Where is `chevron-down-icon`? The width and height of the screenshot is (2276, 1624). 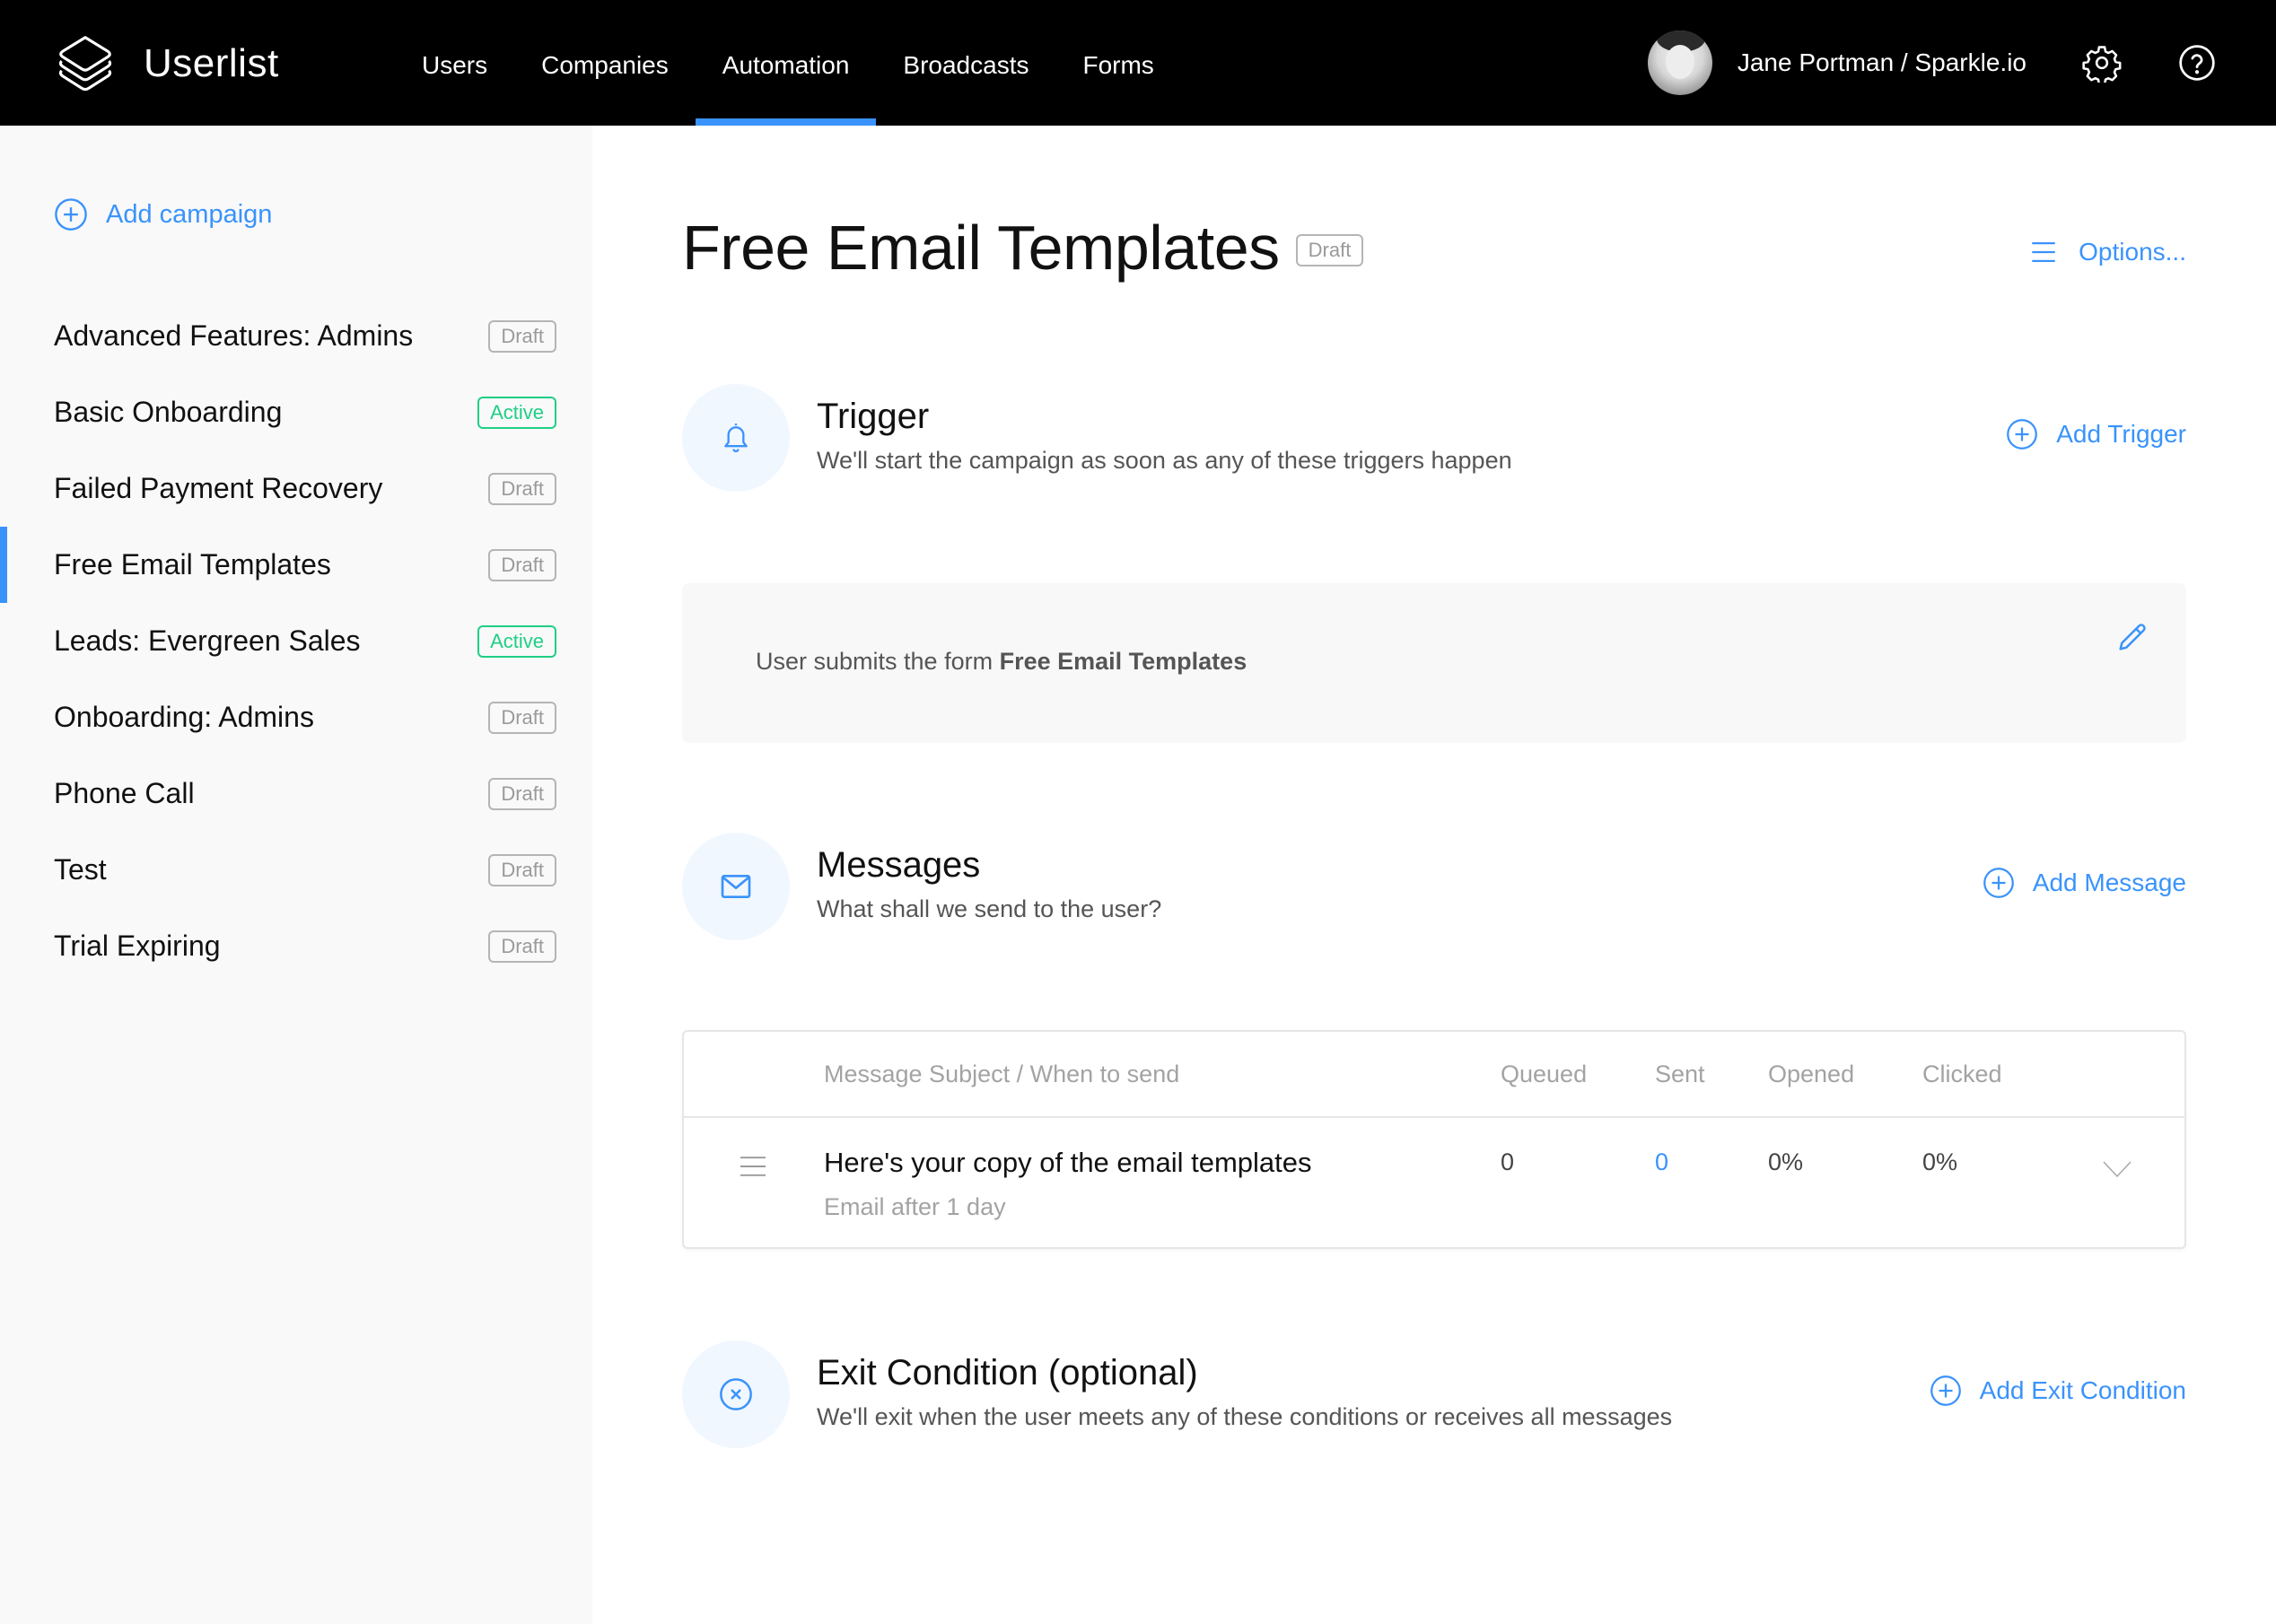 chevron-down-icon is located at coordinates (2117, 1169).